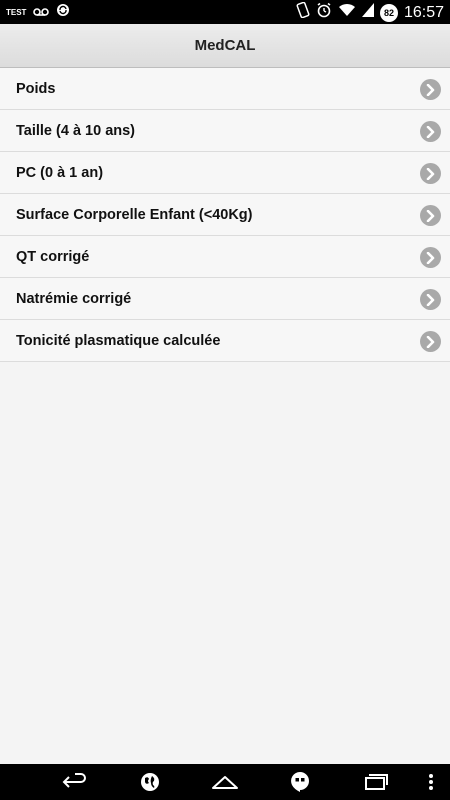 The width and height of the screenshot is (450, 800). I want to click on list-item-label: Taille (4 à 10 ans), so click(76, 130).